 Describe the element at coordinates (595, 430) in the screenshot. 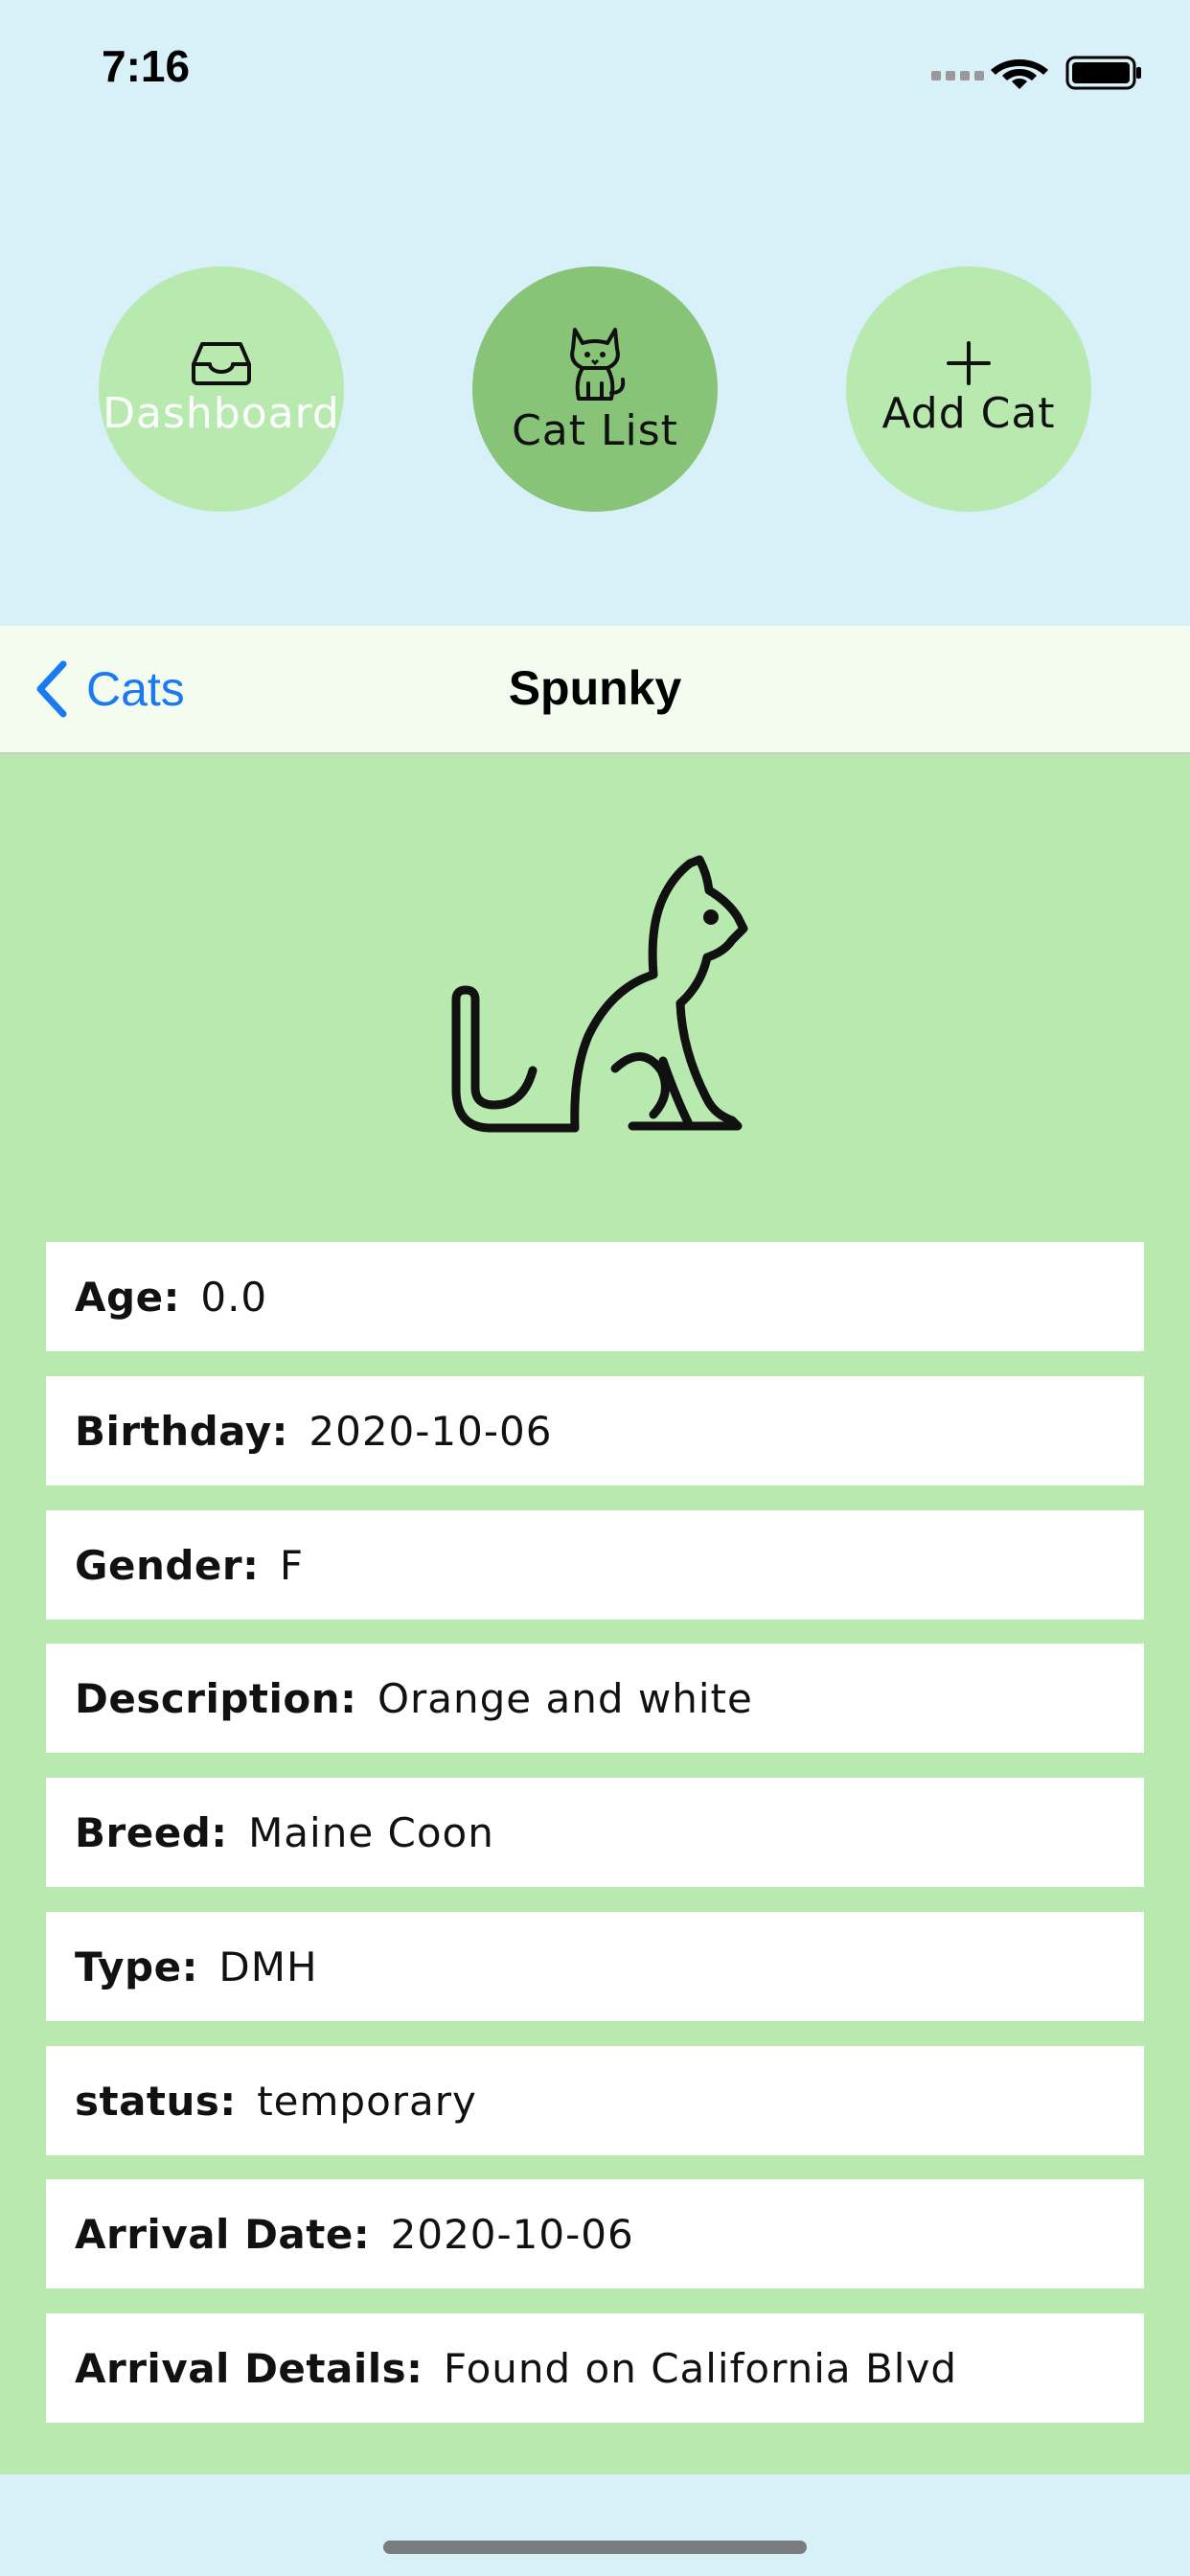

I see `tab-cat-list-label: Cat List` at that location.